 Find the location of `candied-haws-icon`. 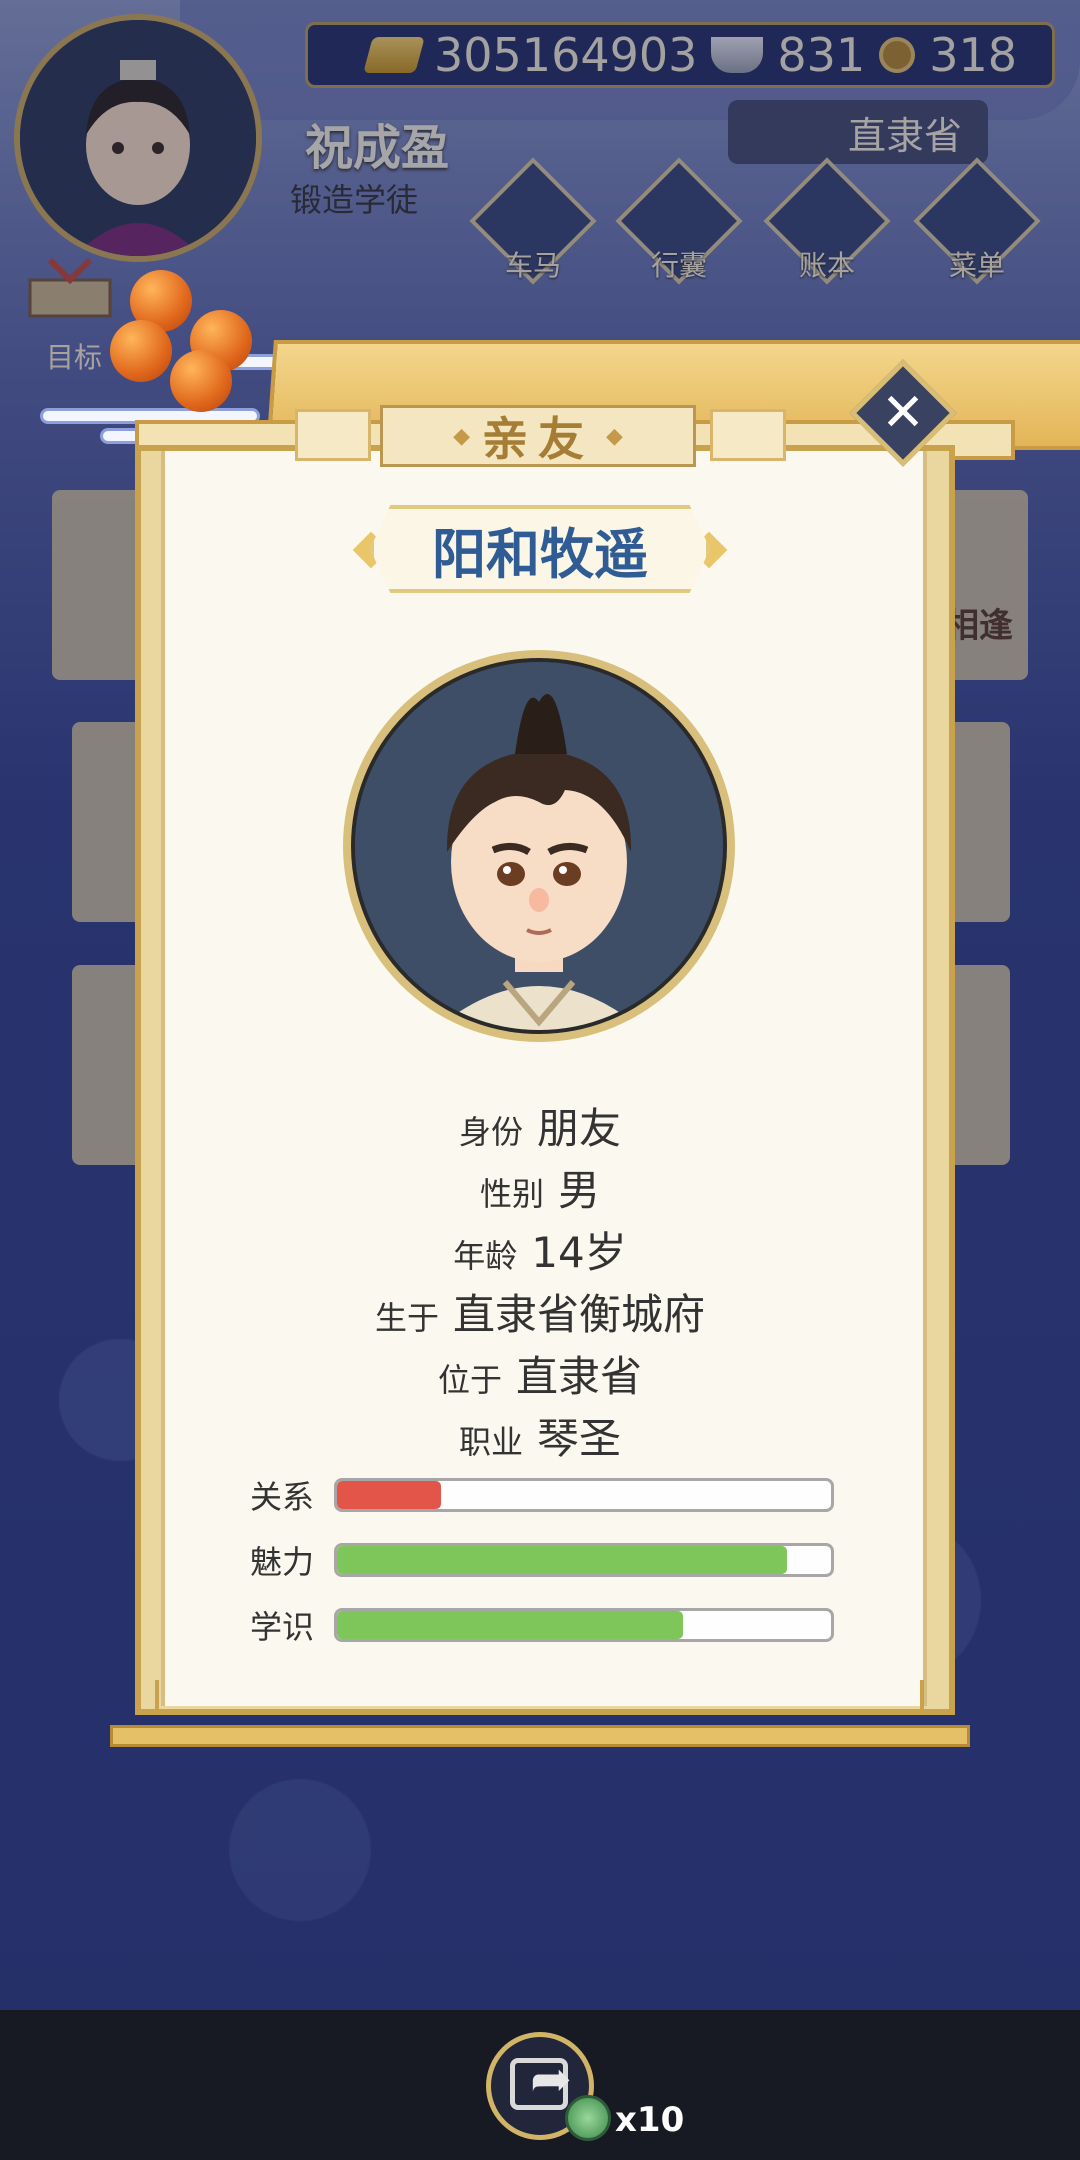

candied-haws-icon is located at coordinates (190, 345).